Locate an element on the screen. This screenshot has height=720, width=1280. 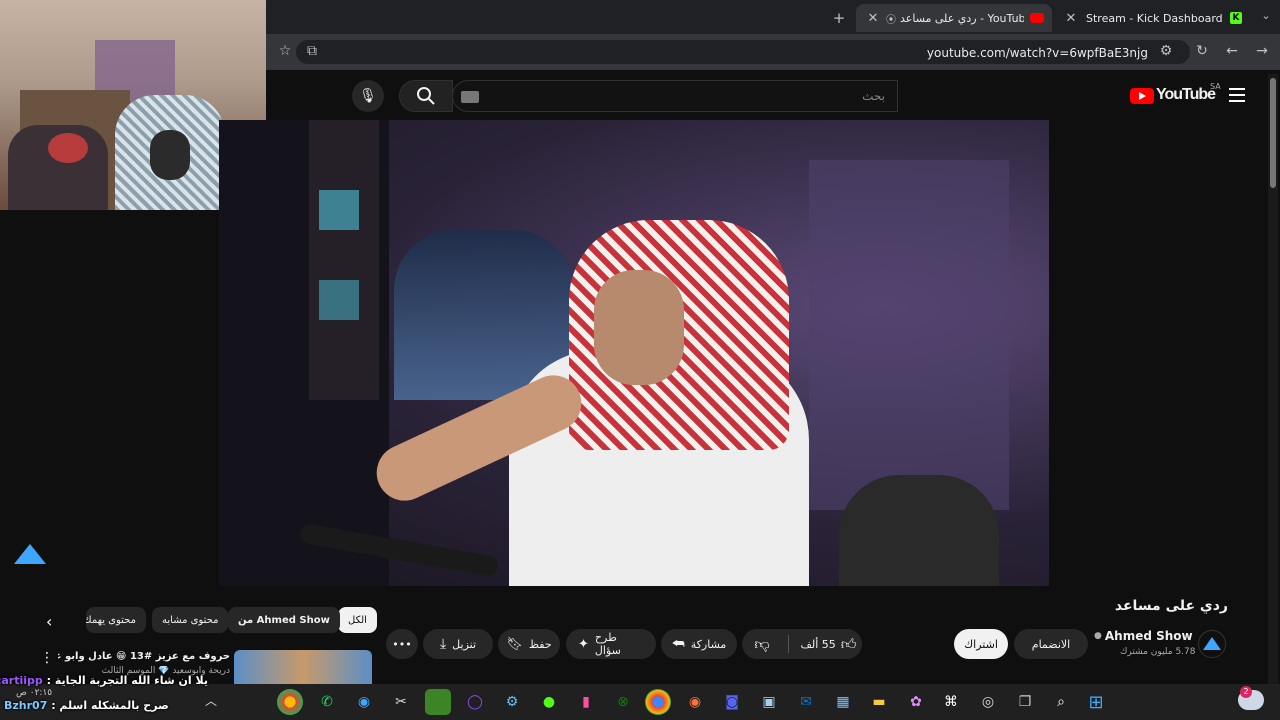
chat-message: صرح بالمشكله اسلم : Bzhr07 is located at coordinates (86, 705).